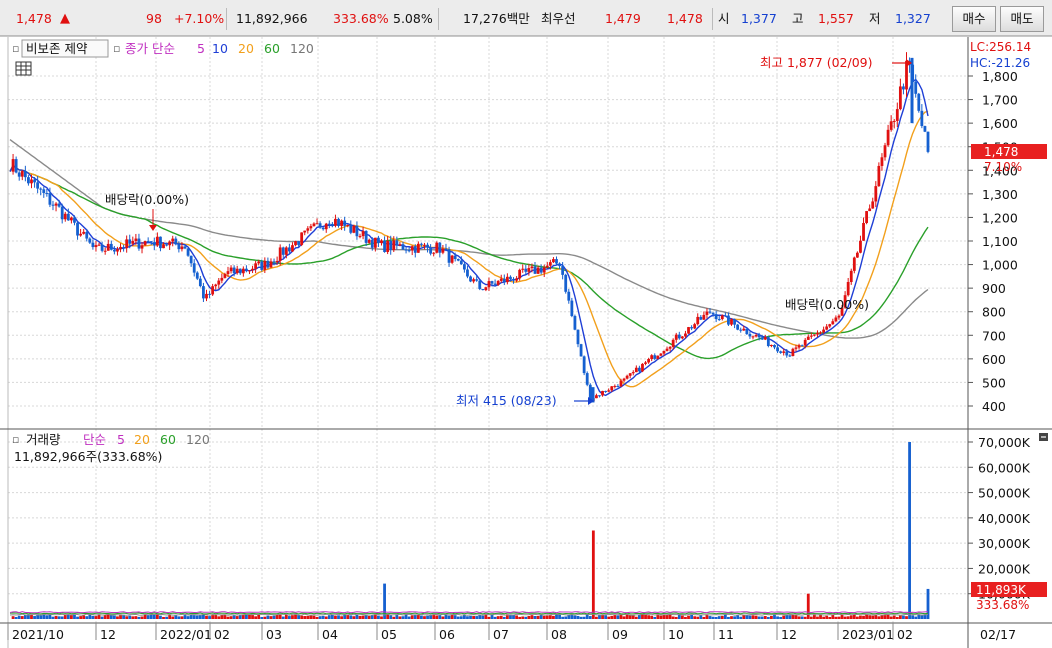 Image resolution: width=1052 pixels, height=648 pixels. What do you see at coordinates (798, 18) in the screenshot?
I see `high-label: 고` at bounding box center [798, 18].